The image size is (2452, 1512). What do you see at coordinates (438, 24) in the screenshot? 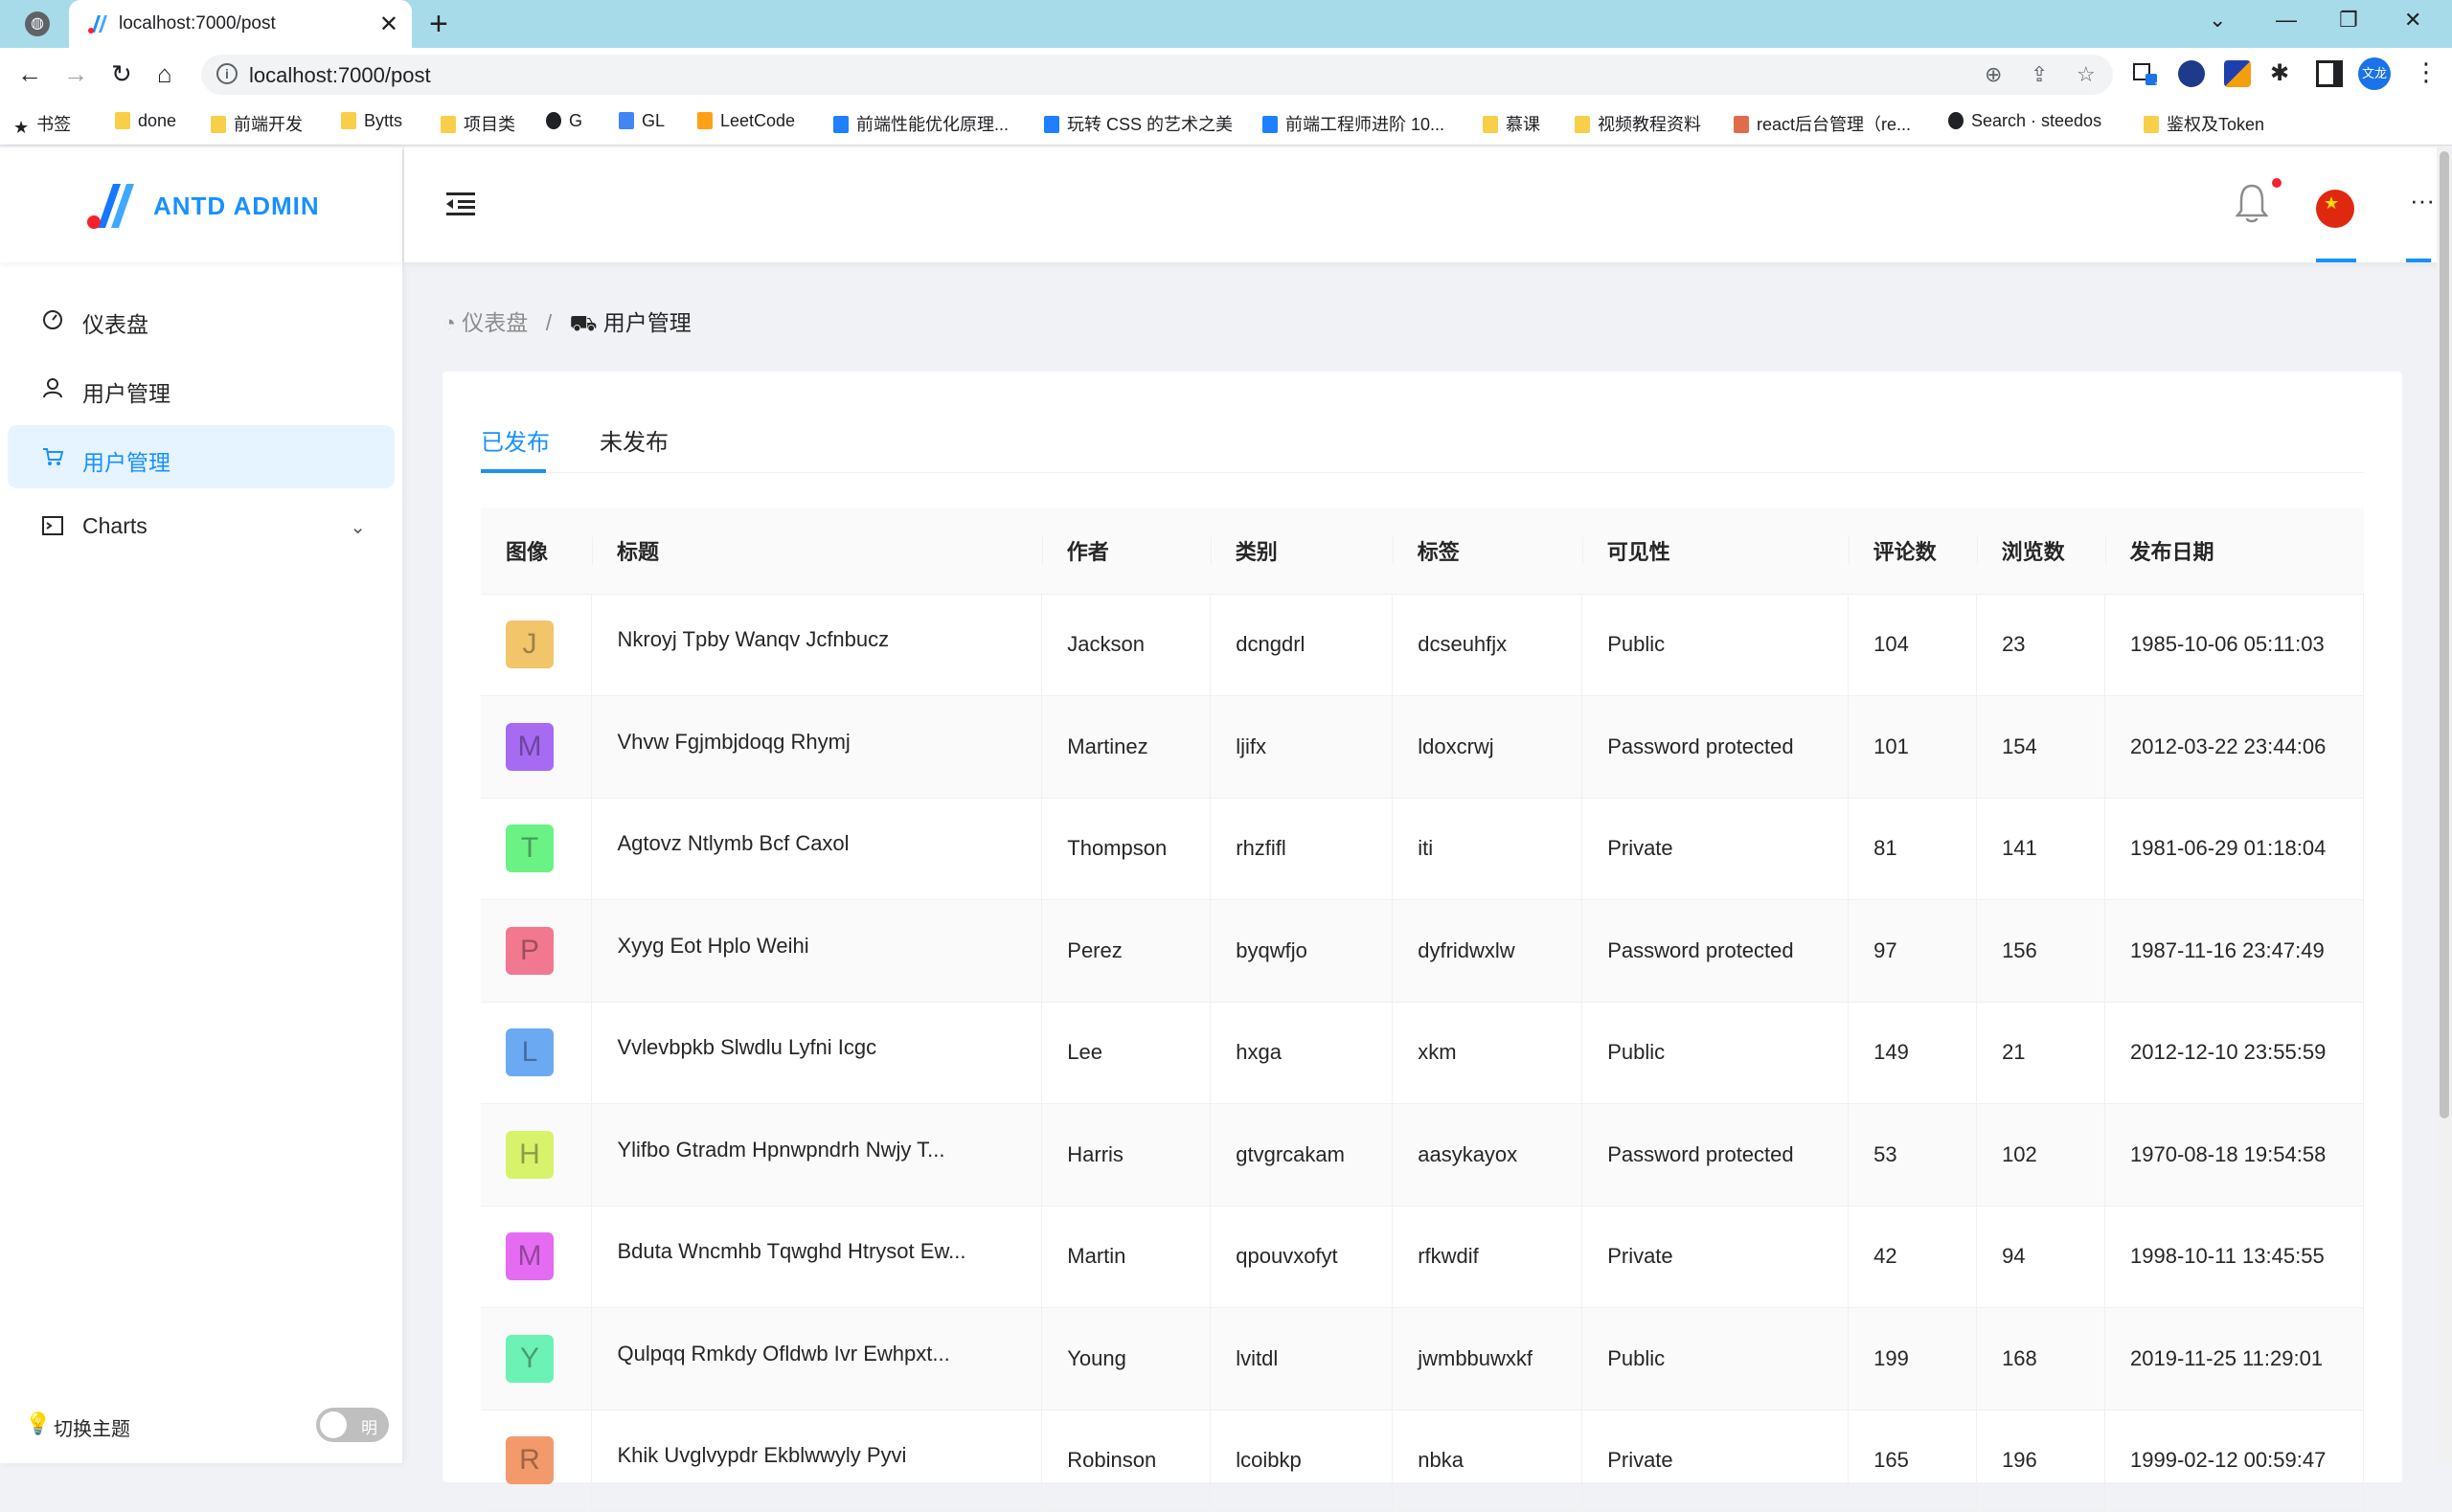
I see `new-tab-icon: +` at bounding box center [438, 24].